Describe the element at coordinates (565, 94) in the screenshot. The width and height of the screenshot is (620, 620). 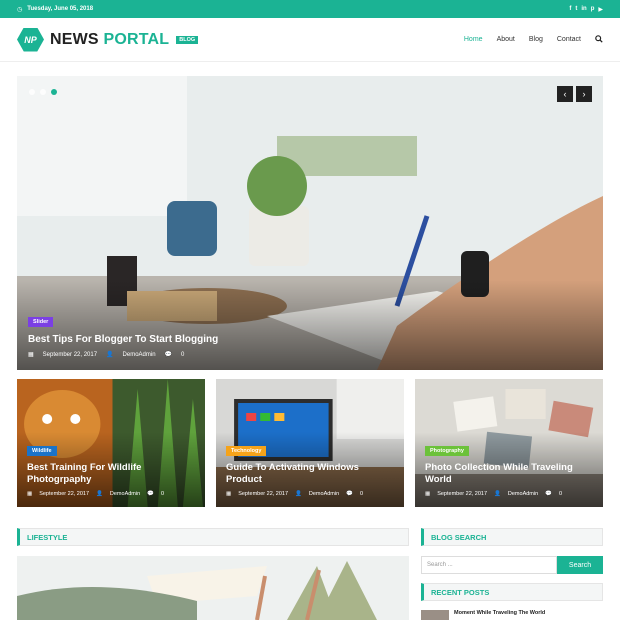
I see `chevron-left-icon: ‹` at that location.